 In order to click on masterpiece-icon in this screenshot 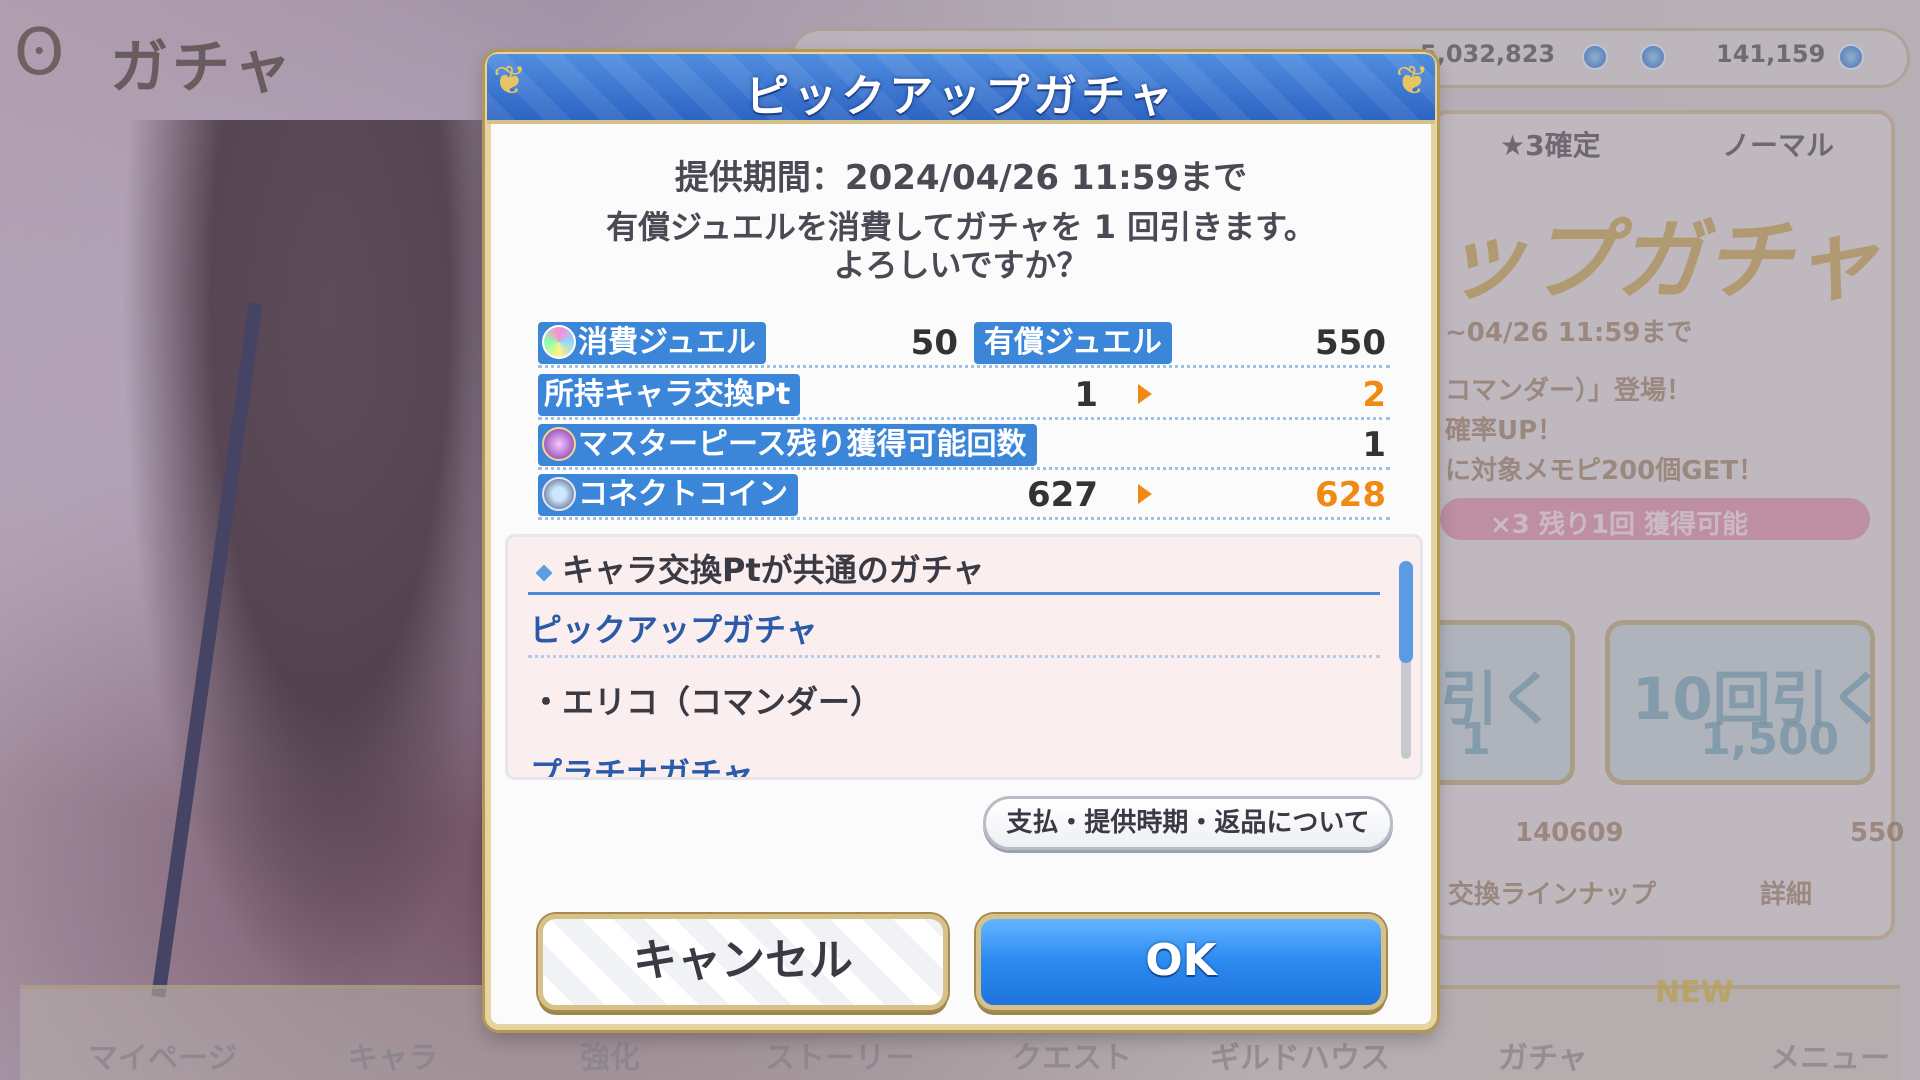, I will do `click(559, 444)`.